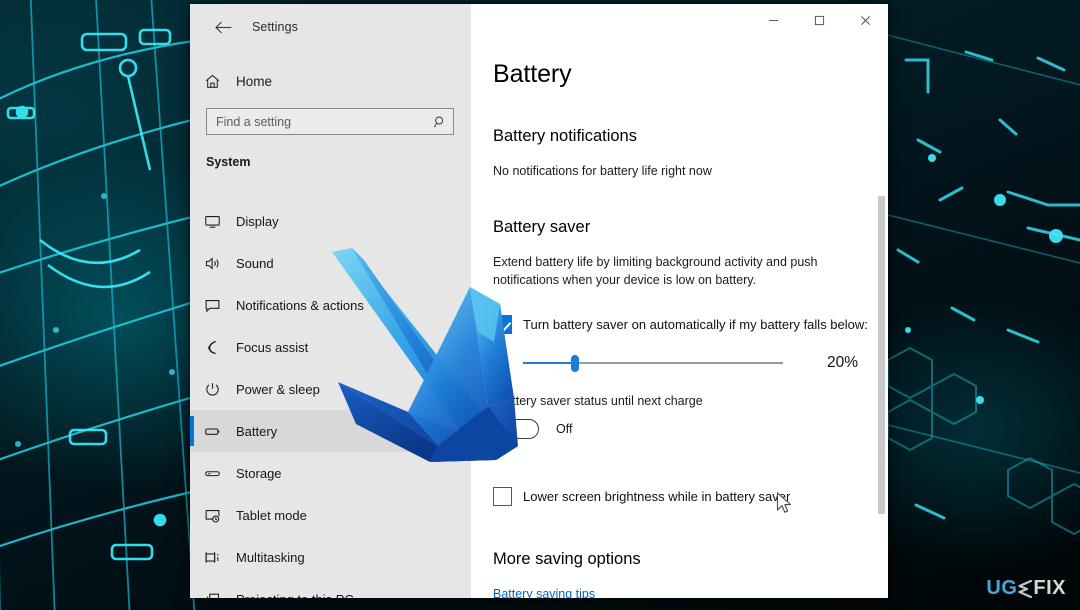  I want to click on background-circuit-right, so click(984, 285).